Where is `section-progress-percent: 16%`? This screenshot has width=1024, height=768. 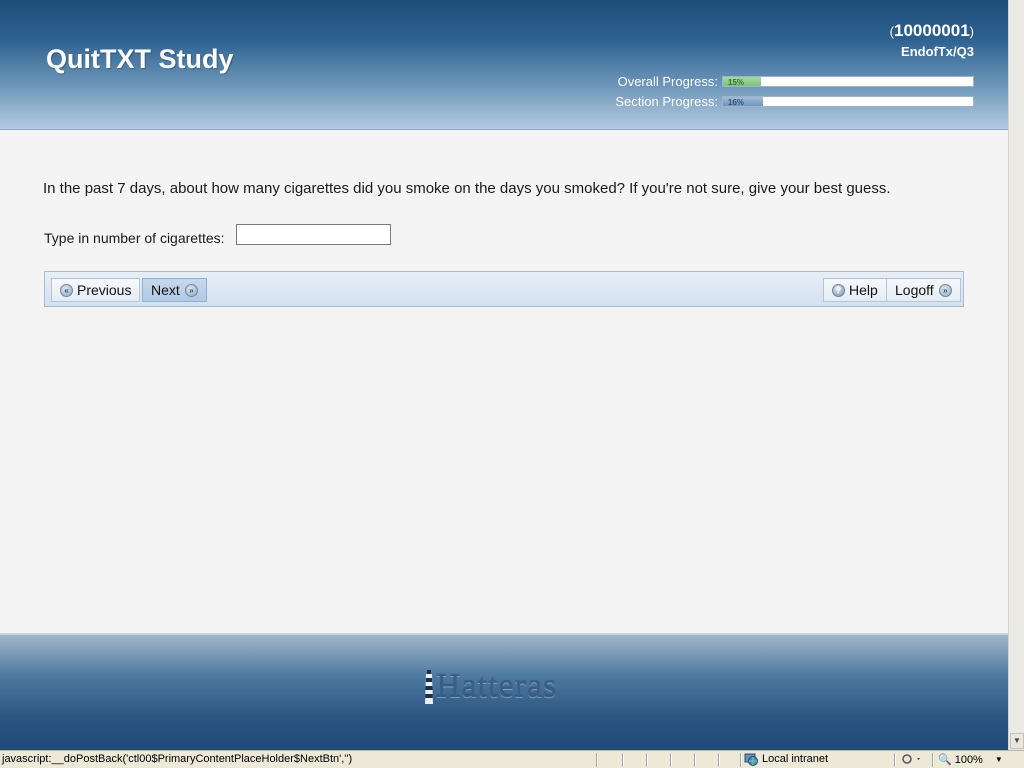 section-progress-percent: 16% is located at coordinates (736, 102).